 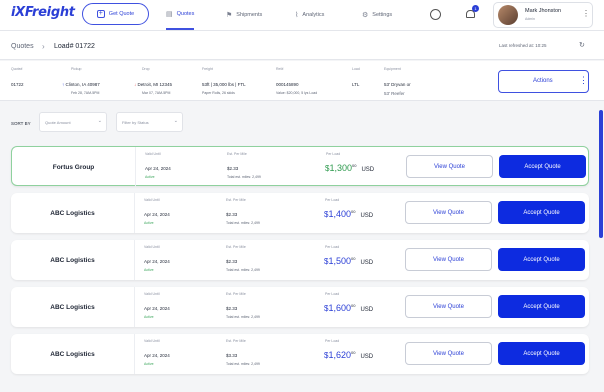 What do you see at coordinates (435, 14) in the screenshot?
I see `chat-icon` at bounding box center [435, 14].